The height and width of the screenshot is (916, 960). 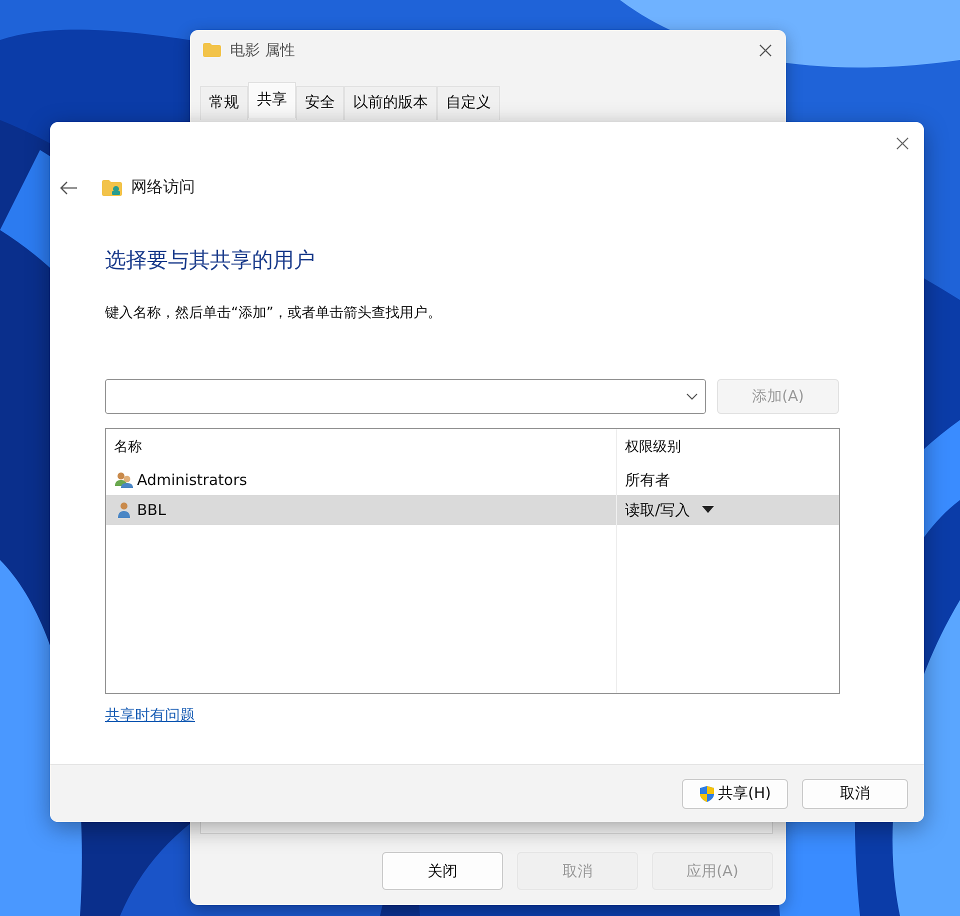 What do you see at coordinates (320, 103) in the screenshot?
I see `tab: 安全` at bounding box center [320, 103].